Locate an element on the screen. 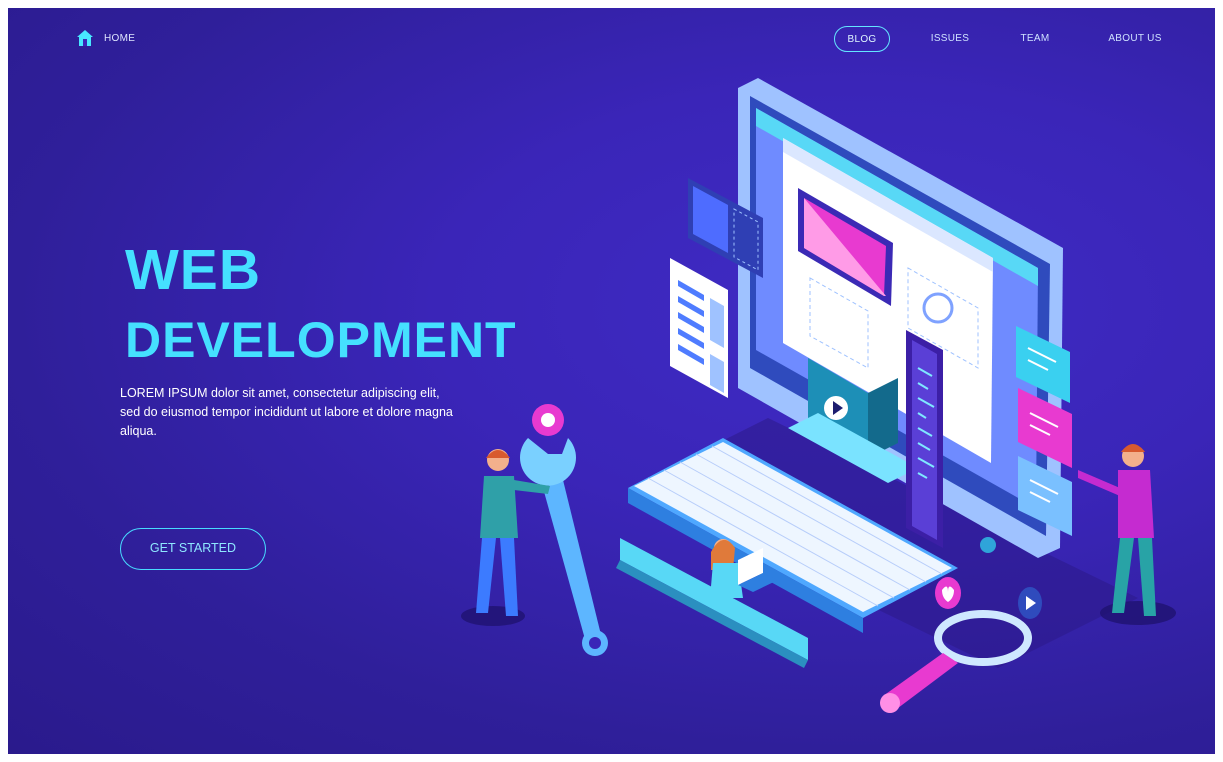 This screenshot has height=762, width=1223. home-icon is located at coordinates (85, 38).